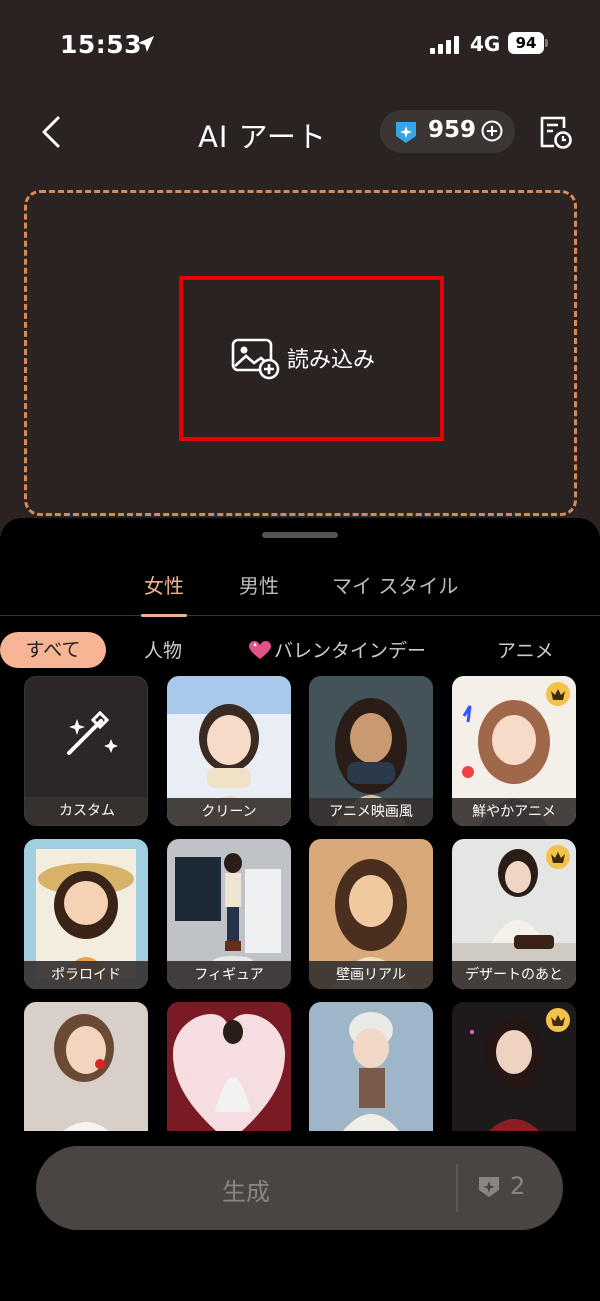  I want to click on chip-valentine-label: バレンタインデー, so click(350, 651).